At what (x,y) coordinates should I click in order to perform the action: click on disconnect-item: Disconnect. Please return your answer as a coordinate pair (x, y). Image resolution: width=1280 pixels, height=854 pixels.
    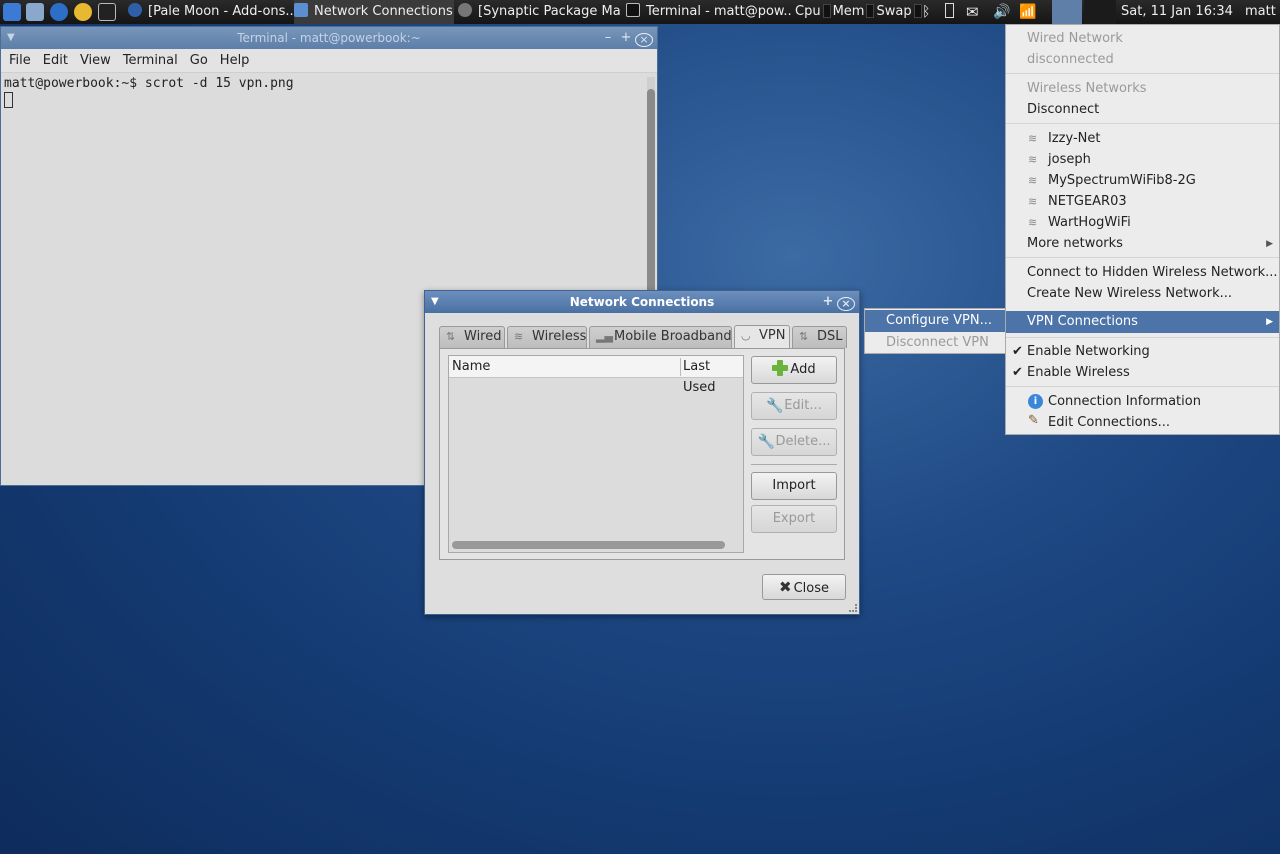
    Looking at the image, I should click on (1063, 109).